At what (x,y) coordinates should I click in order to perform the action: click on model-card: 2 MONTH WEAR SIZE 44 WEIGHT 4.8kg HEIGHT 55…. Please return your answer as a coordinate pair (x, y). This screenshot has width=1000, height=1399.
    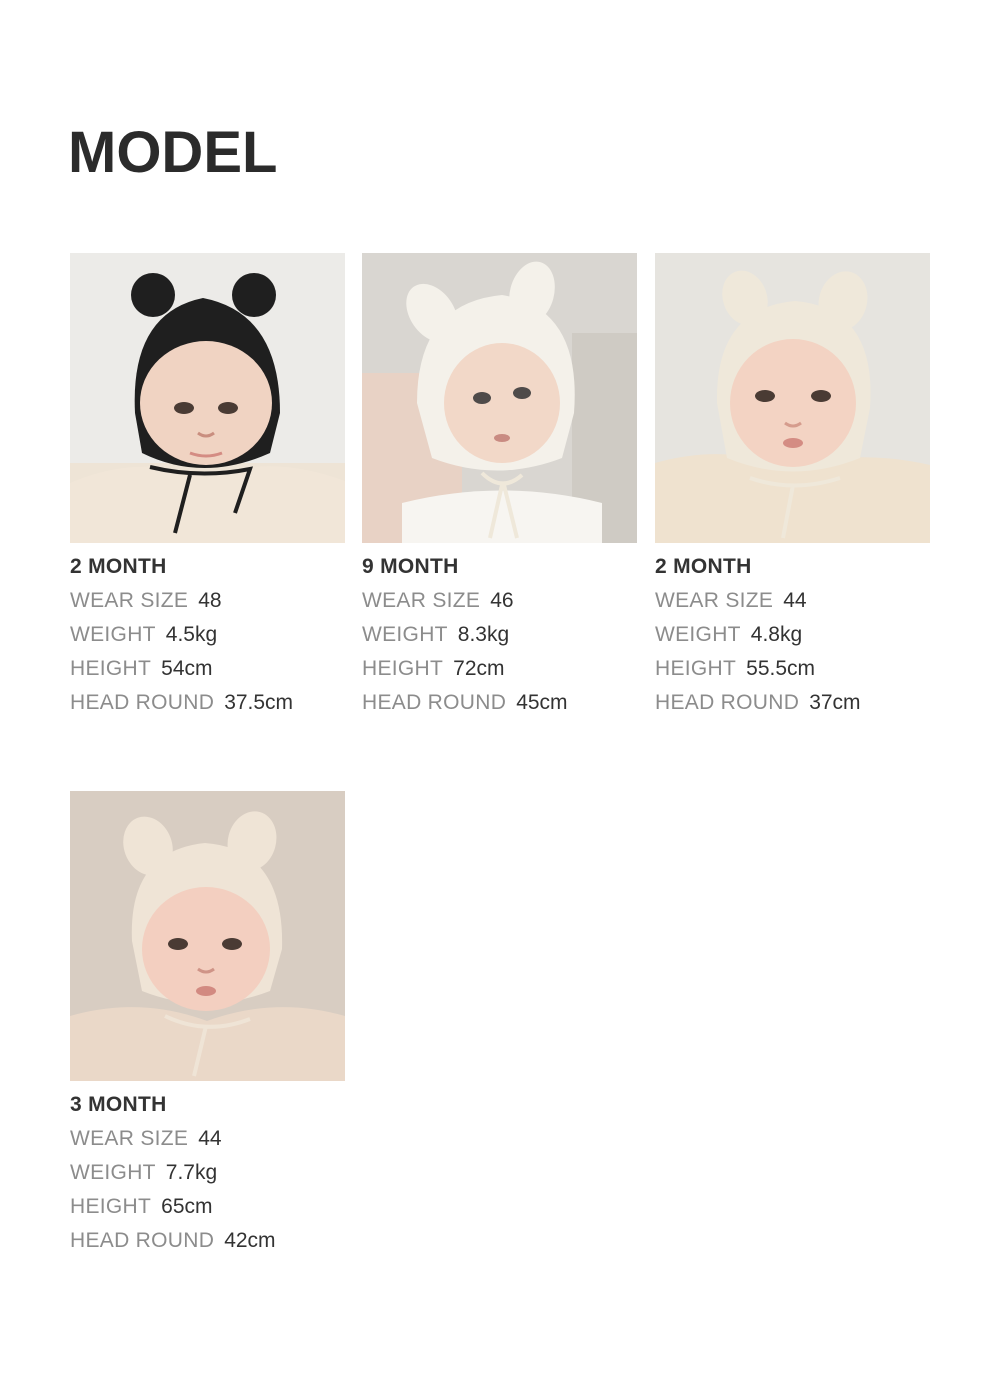
    Looking at the image, I should click on (793, 484).